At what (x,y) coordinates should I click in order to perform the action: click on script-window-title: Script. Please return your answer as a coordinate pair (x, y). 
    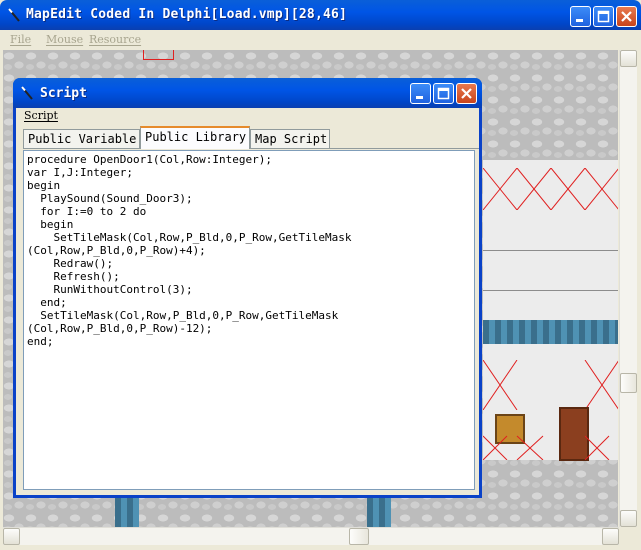
    Looking at the image, I should click on (63, 93).